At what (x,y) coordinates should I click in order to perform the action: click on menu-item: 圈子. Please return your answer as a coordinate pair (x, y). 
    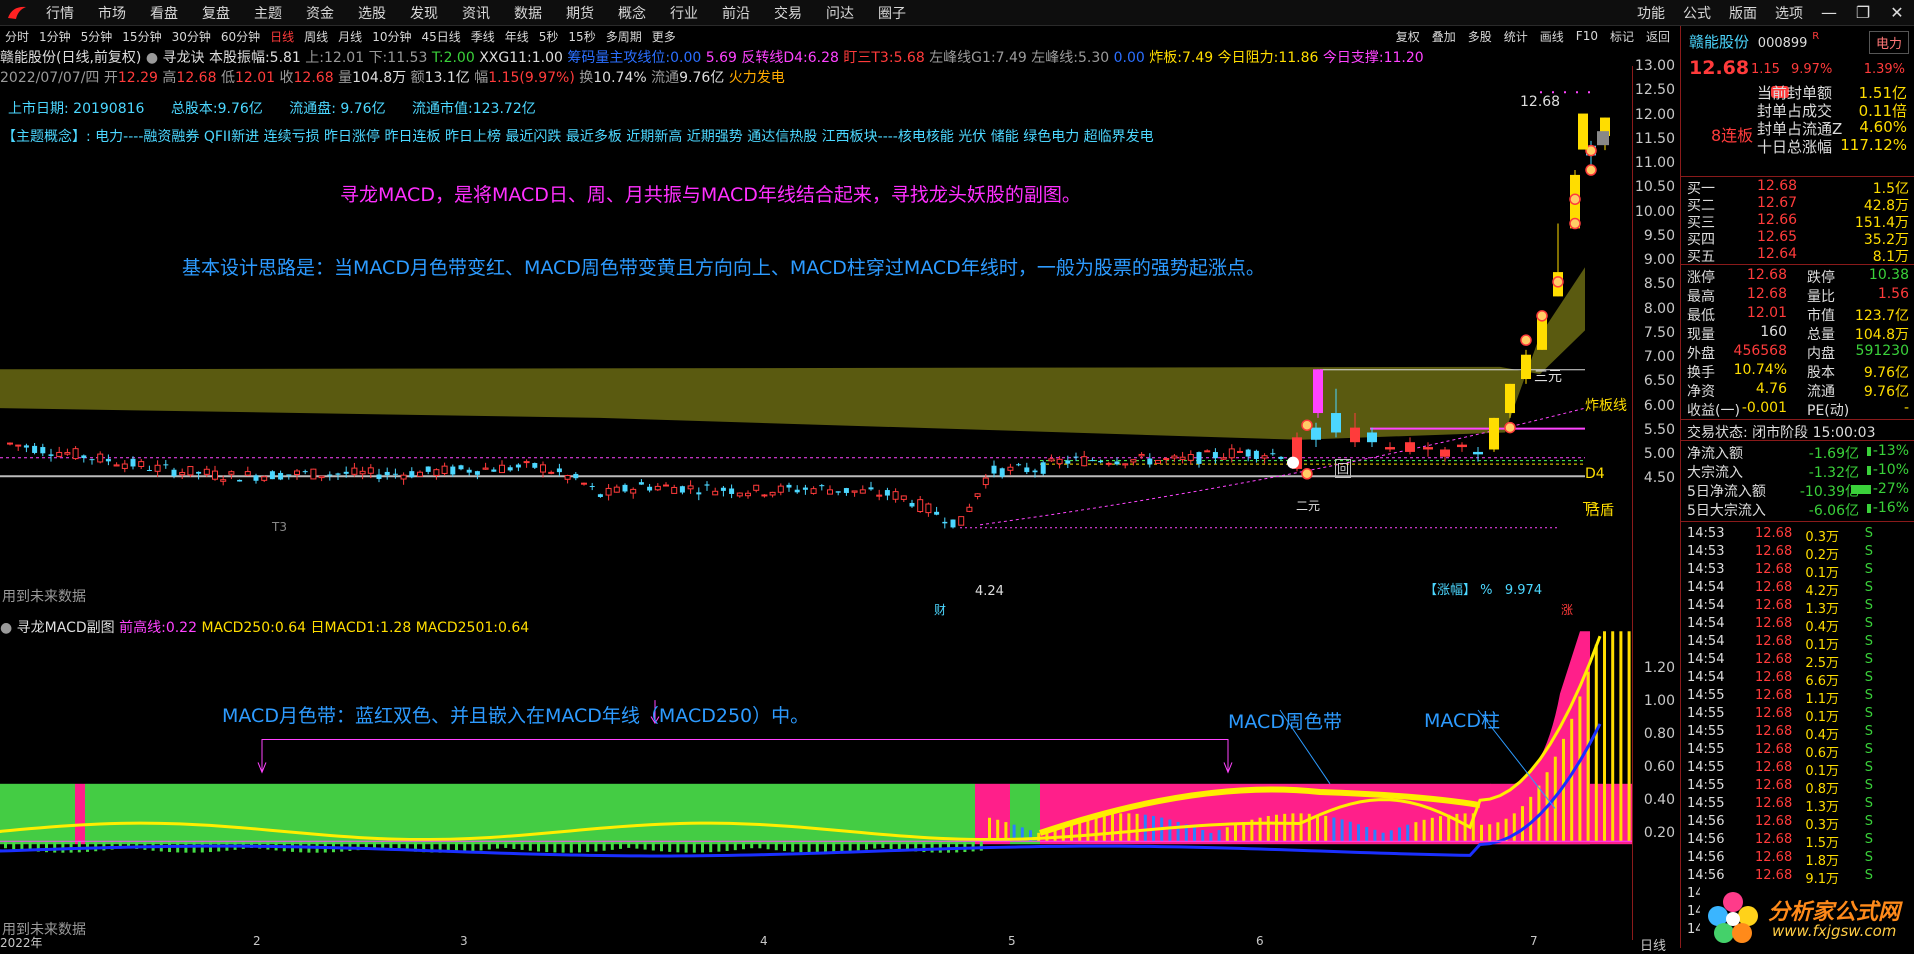
    Looking at the image, I should click on (892, 13).